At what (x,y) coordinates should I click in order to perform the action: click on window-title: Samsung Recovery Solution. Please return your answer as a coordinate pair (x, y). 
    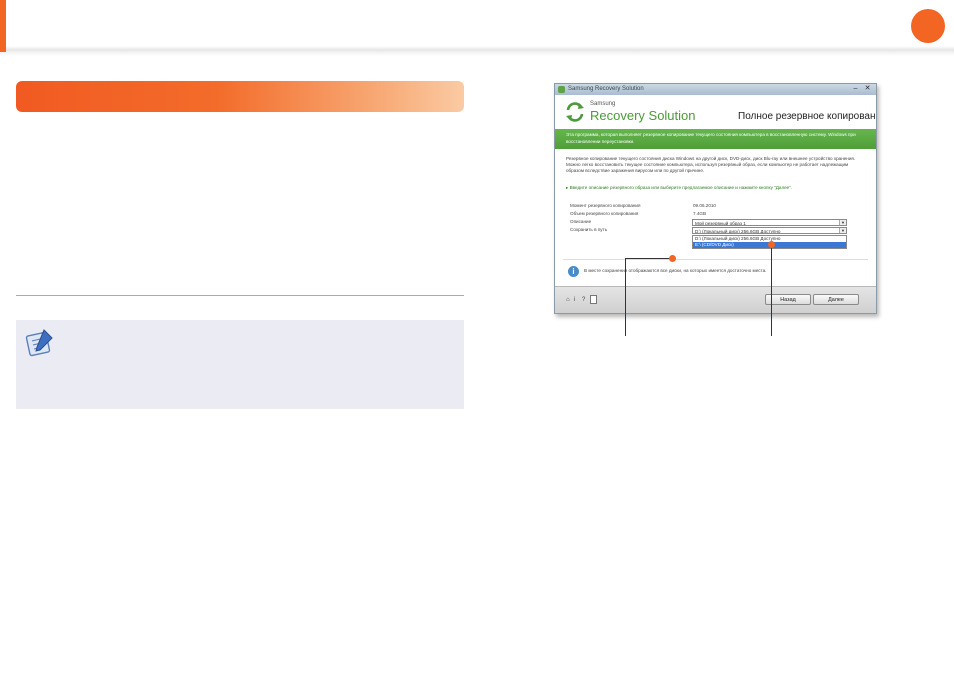
    Looking at the image, I should click on (606, 89).